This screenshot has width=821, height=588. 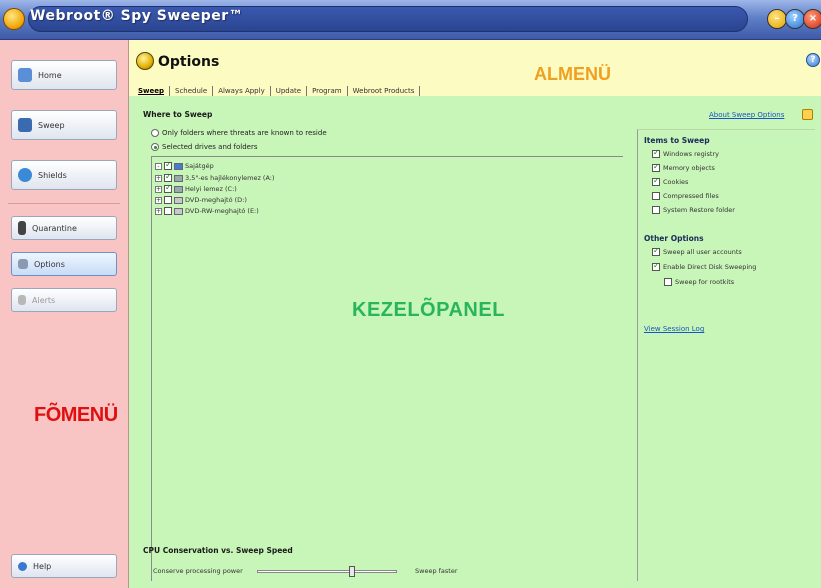 What do you see at coordinates (656, 167) in the screenshot?
I see `checkbox-memory-objects` at bounding box center [656, 167].